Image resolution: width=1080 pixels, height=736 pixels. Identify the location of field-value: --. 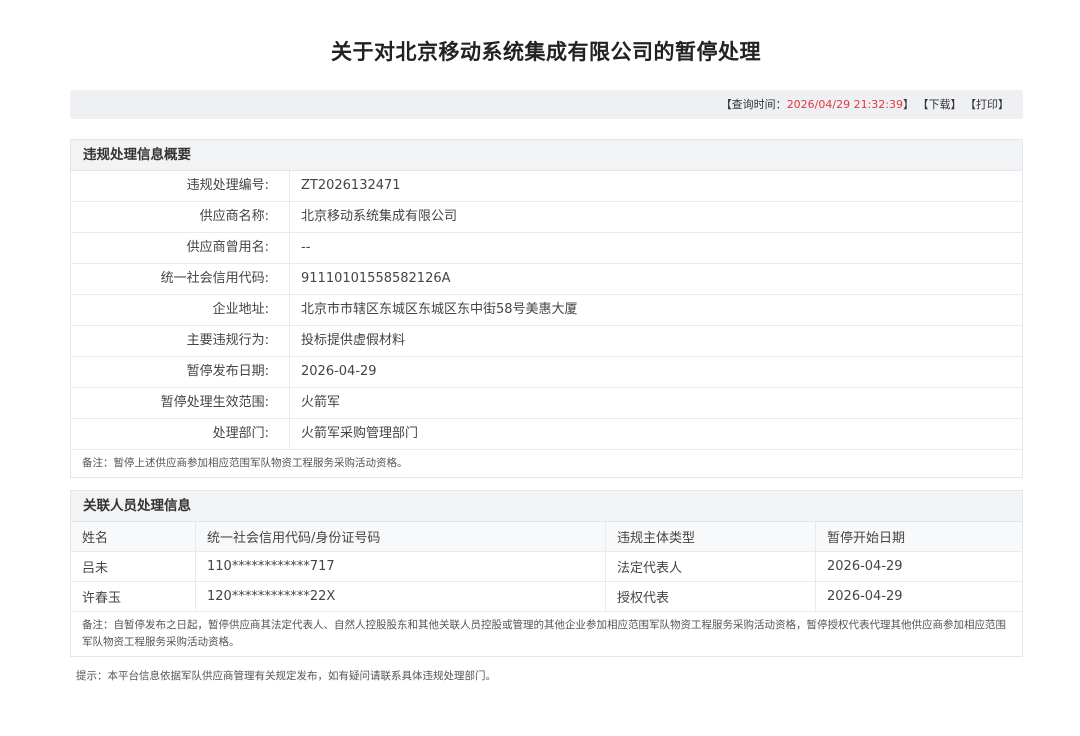
(306, 247).